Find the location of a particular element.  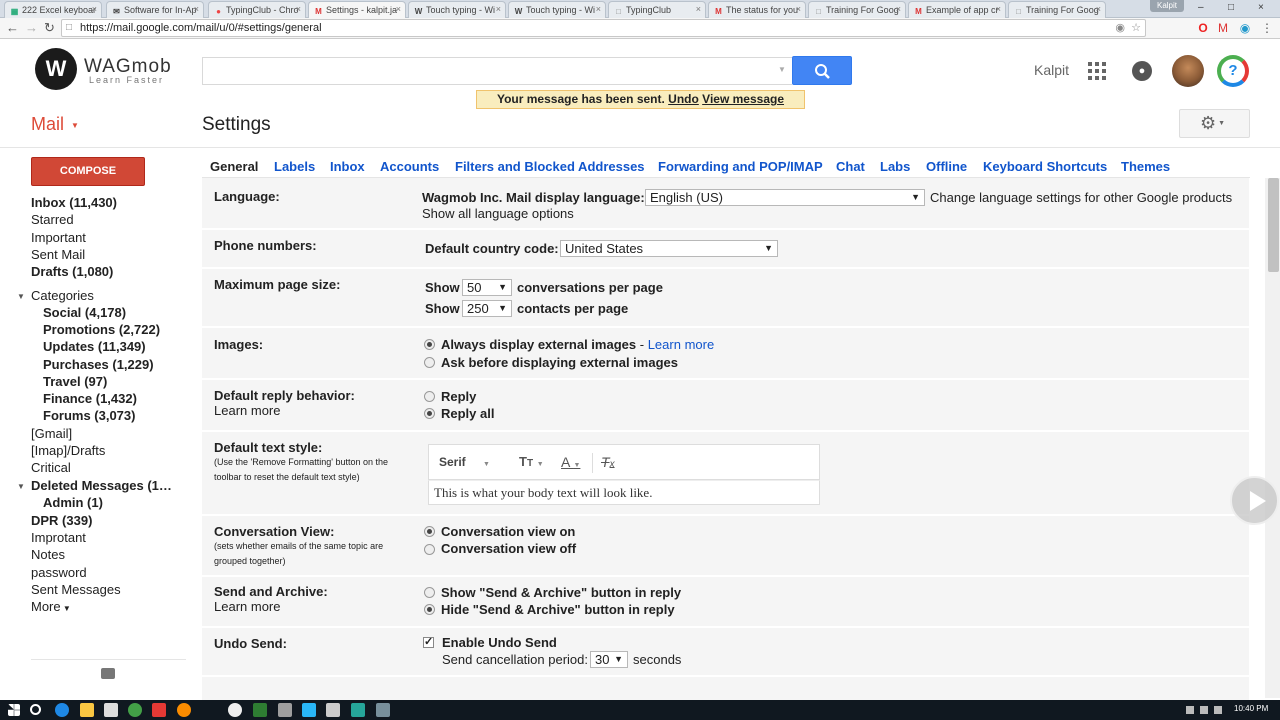

reply-all-radio is located at coordinates (429, 413).